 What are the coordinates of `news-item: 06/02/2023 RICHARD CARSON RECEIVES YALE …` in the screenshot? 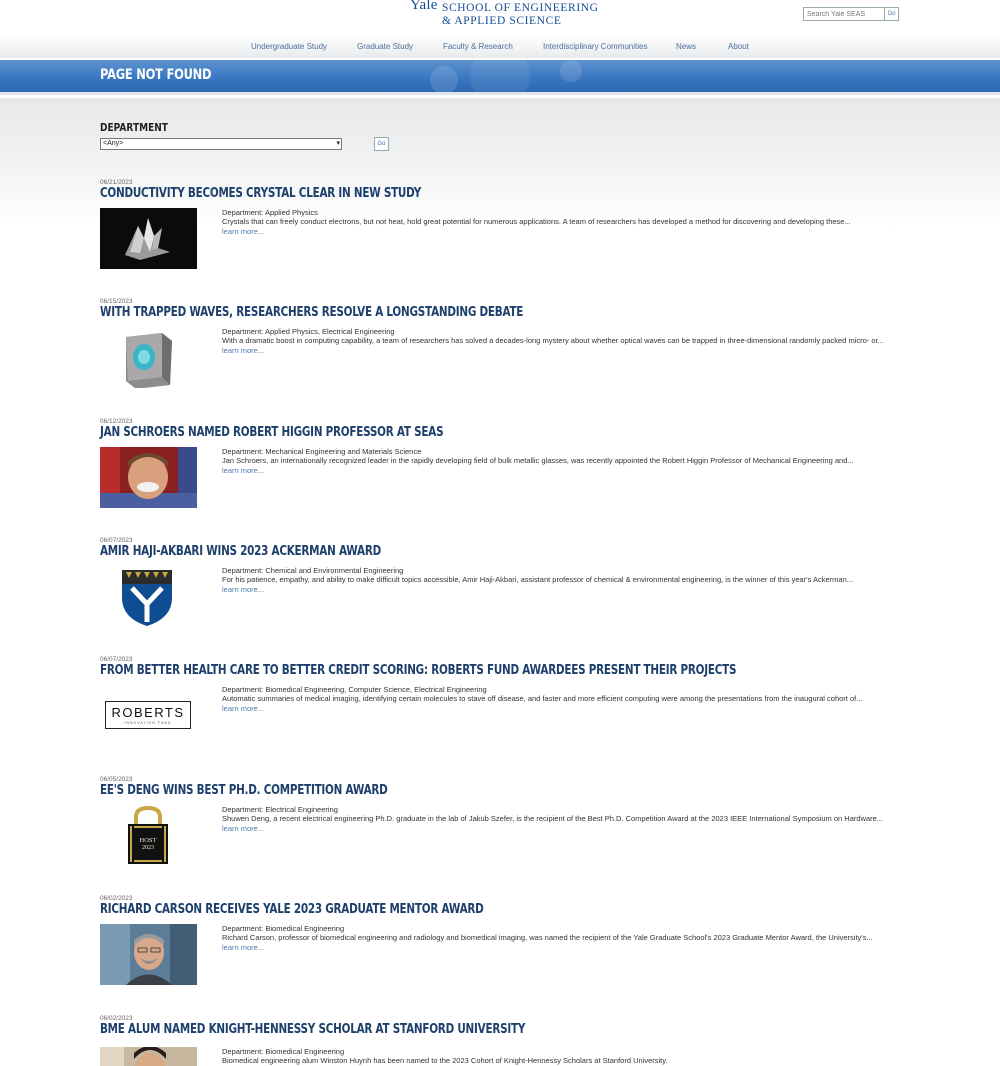 It's located at (495, 950).